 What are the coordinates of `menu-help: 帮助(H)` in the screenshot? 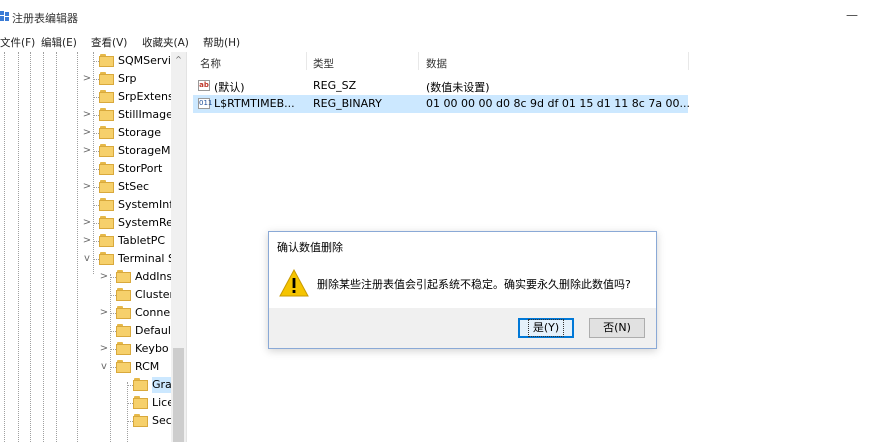 It's located at (221, 42).